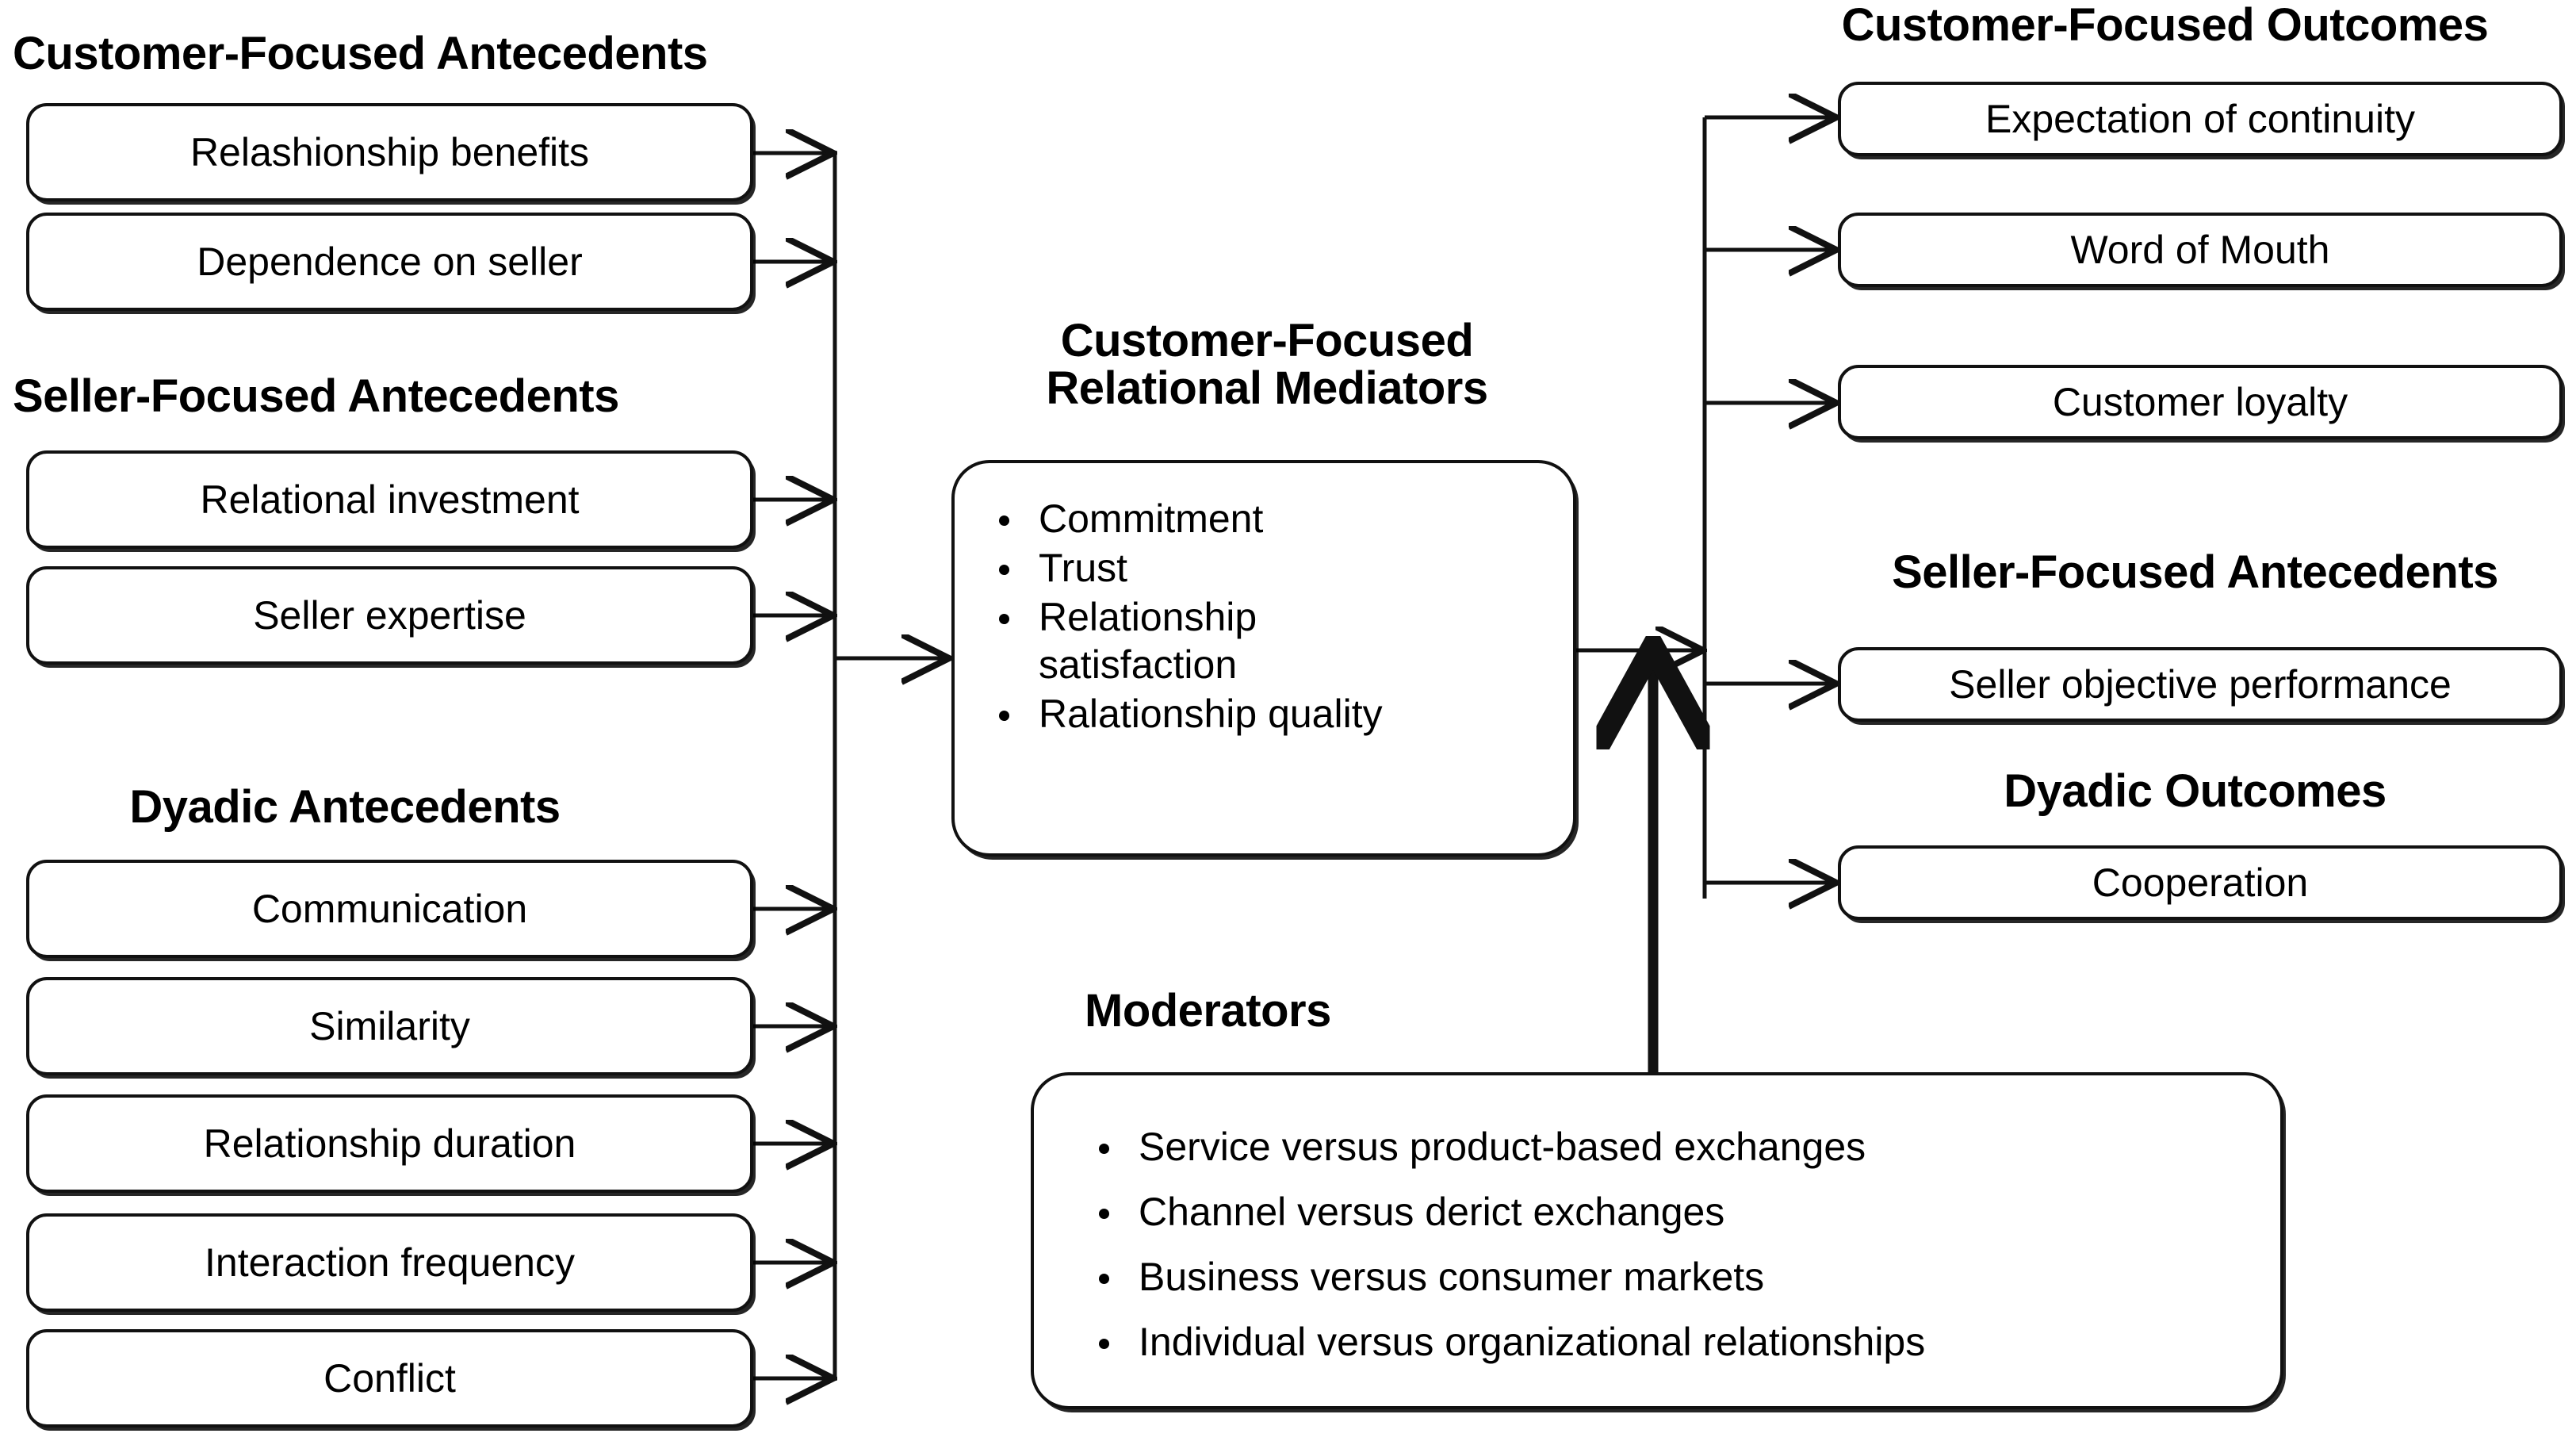  I want to click on node-seller-expertise: Seller expertise, so click(389, 615).